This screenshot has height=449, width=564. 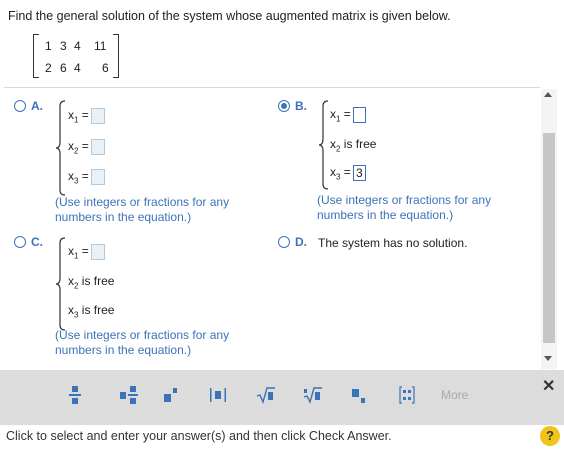 What do you see at coordinates (550, 436) in the screenshot?
I see `help-icon: ?` at bounding box center [550, 436].